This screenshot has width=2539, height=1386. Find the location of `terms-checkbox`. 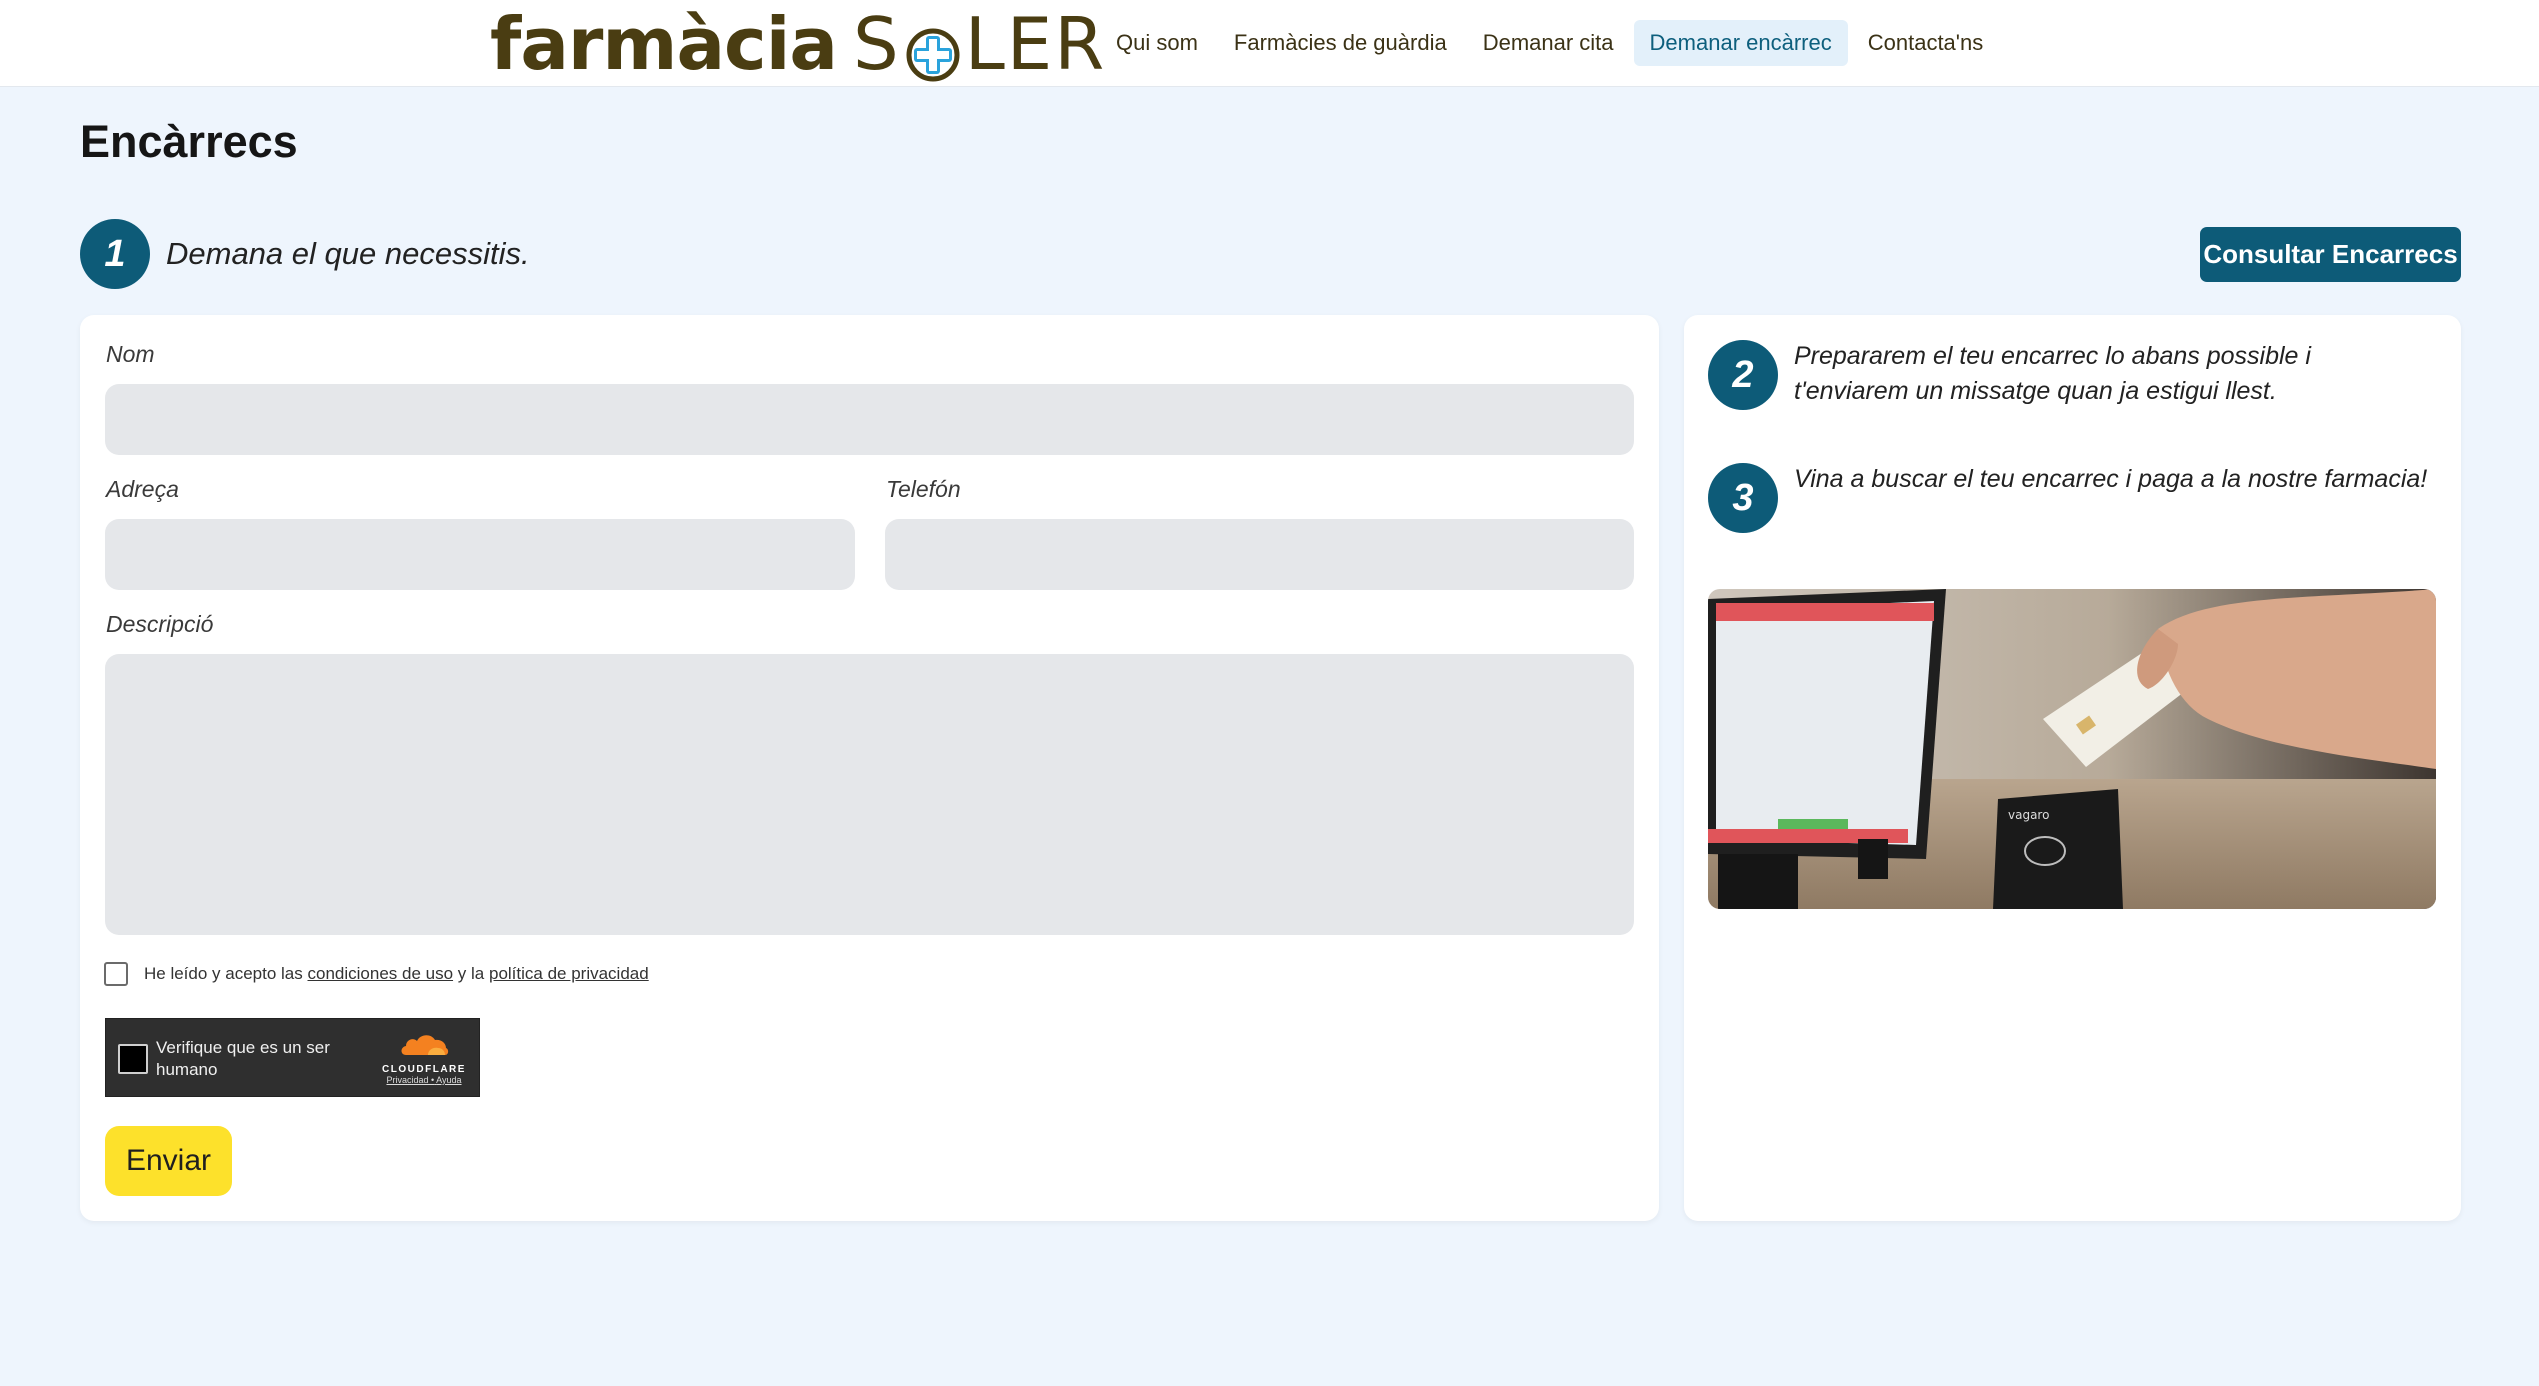

terms-checkbox is located at coordinates (116, 974).